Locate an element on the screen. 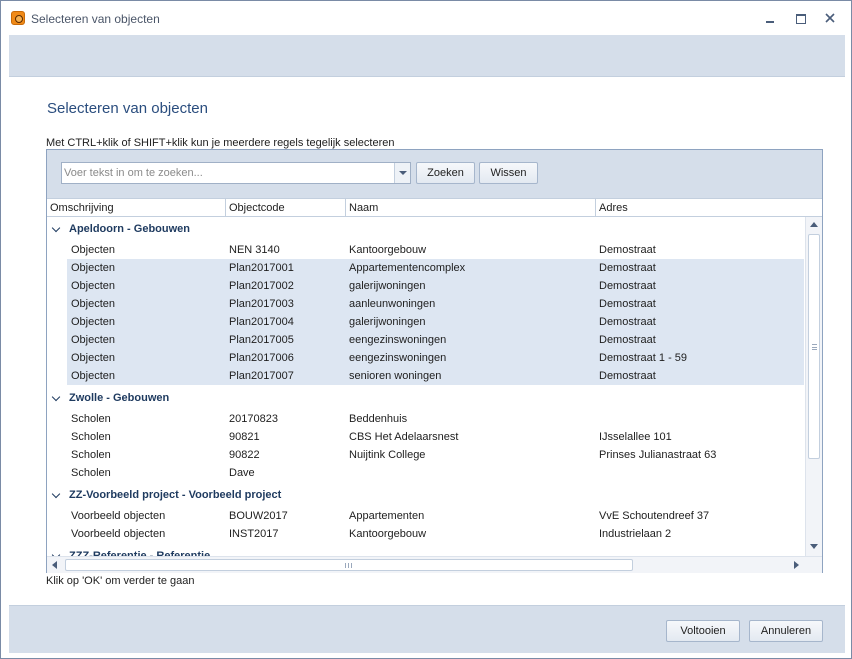 The width and height of the screenshot is (852, 659). cancel-button: Annuleren is located at coordinates (786, 631).